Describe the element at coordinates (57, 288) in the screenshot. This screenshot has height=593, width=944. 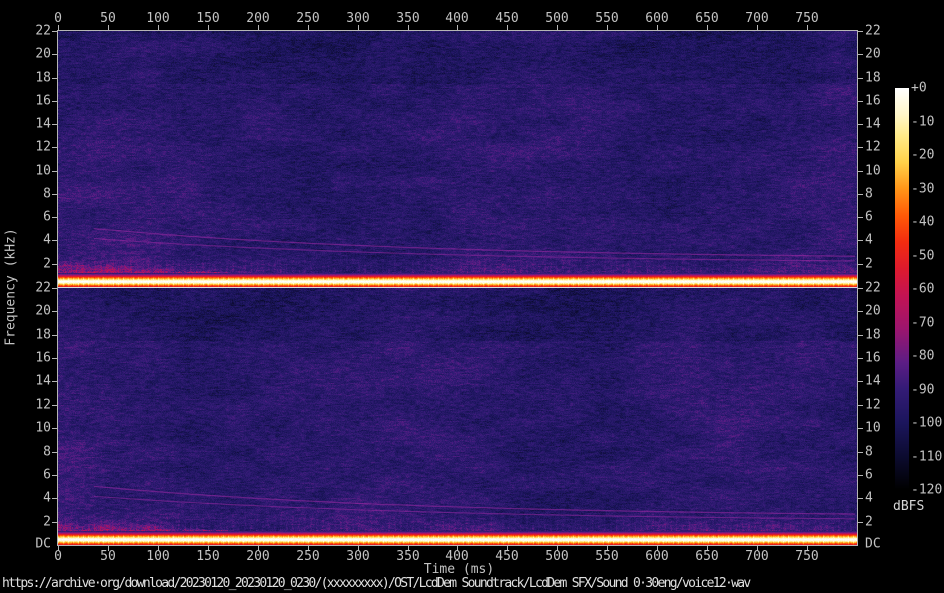
I see `ruler-left` at that location.